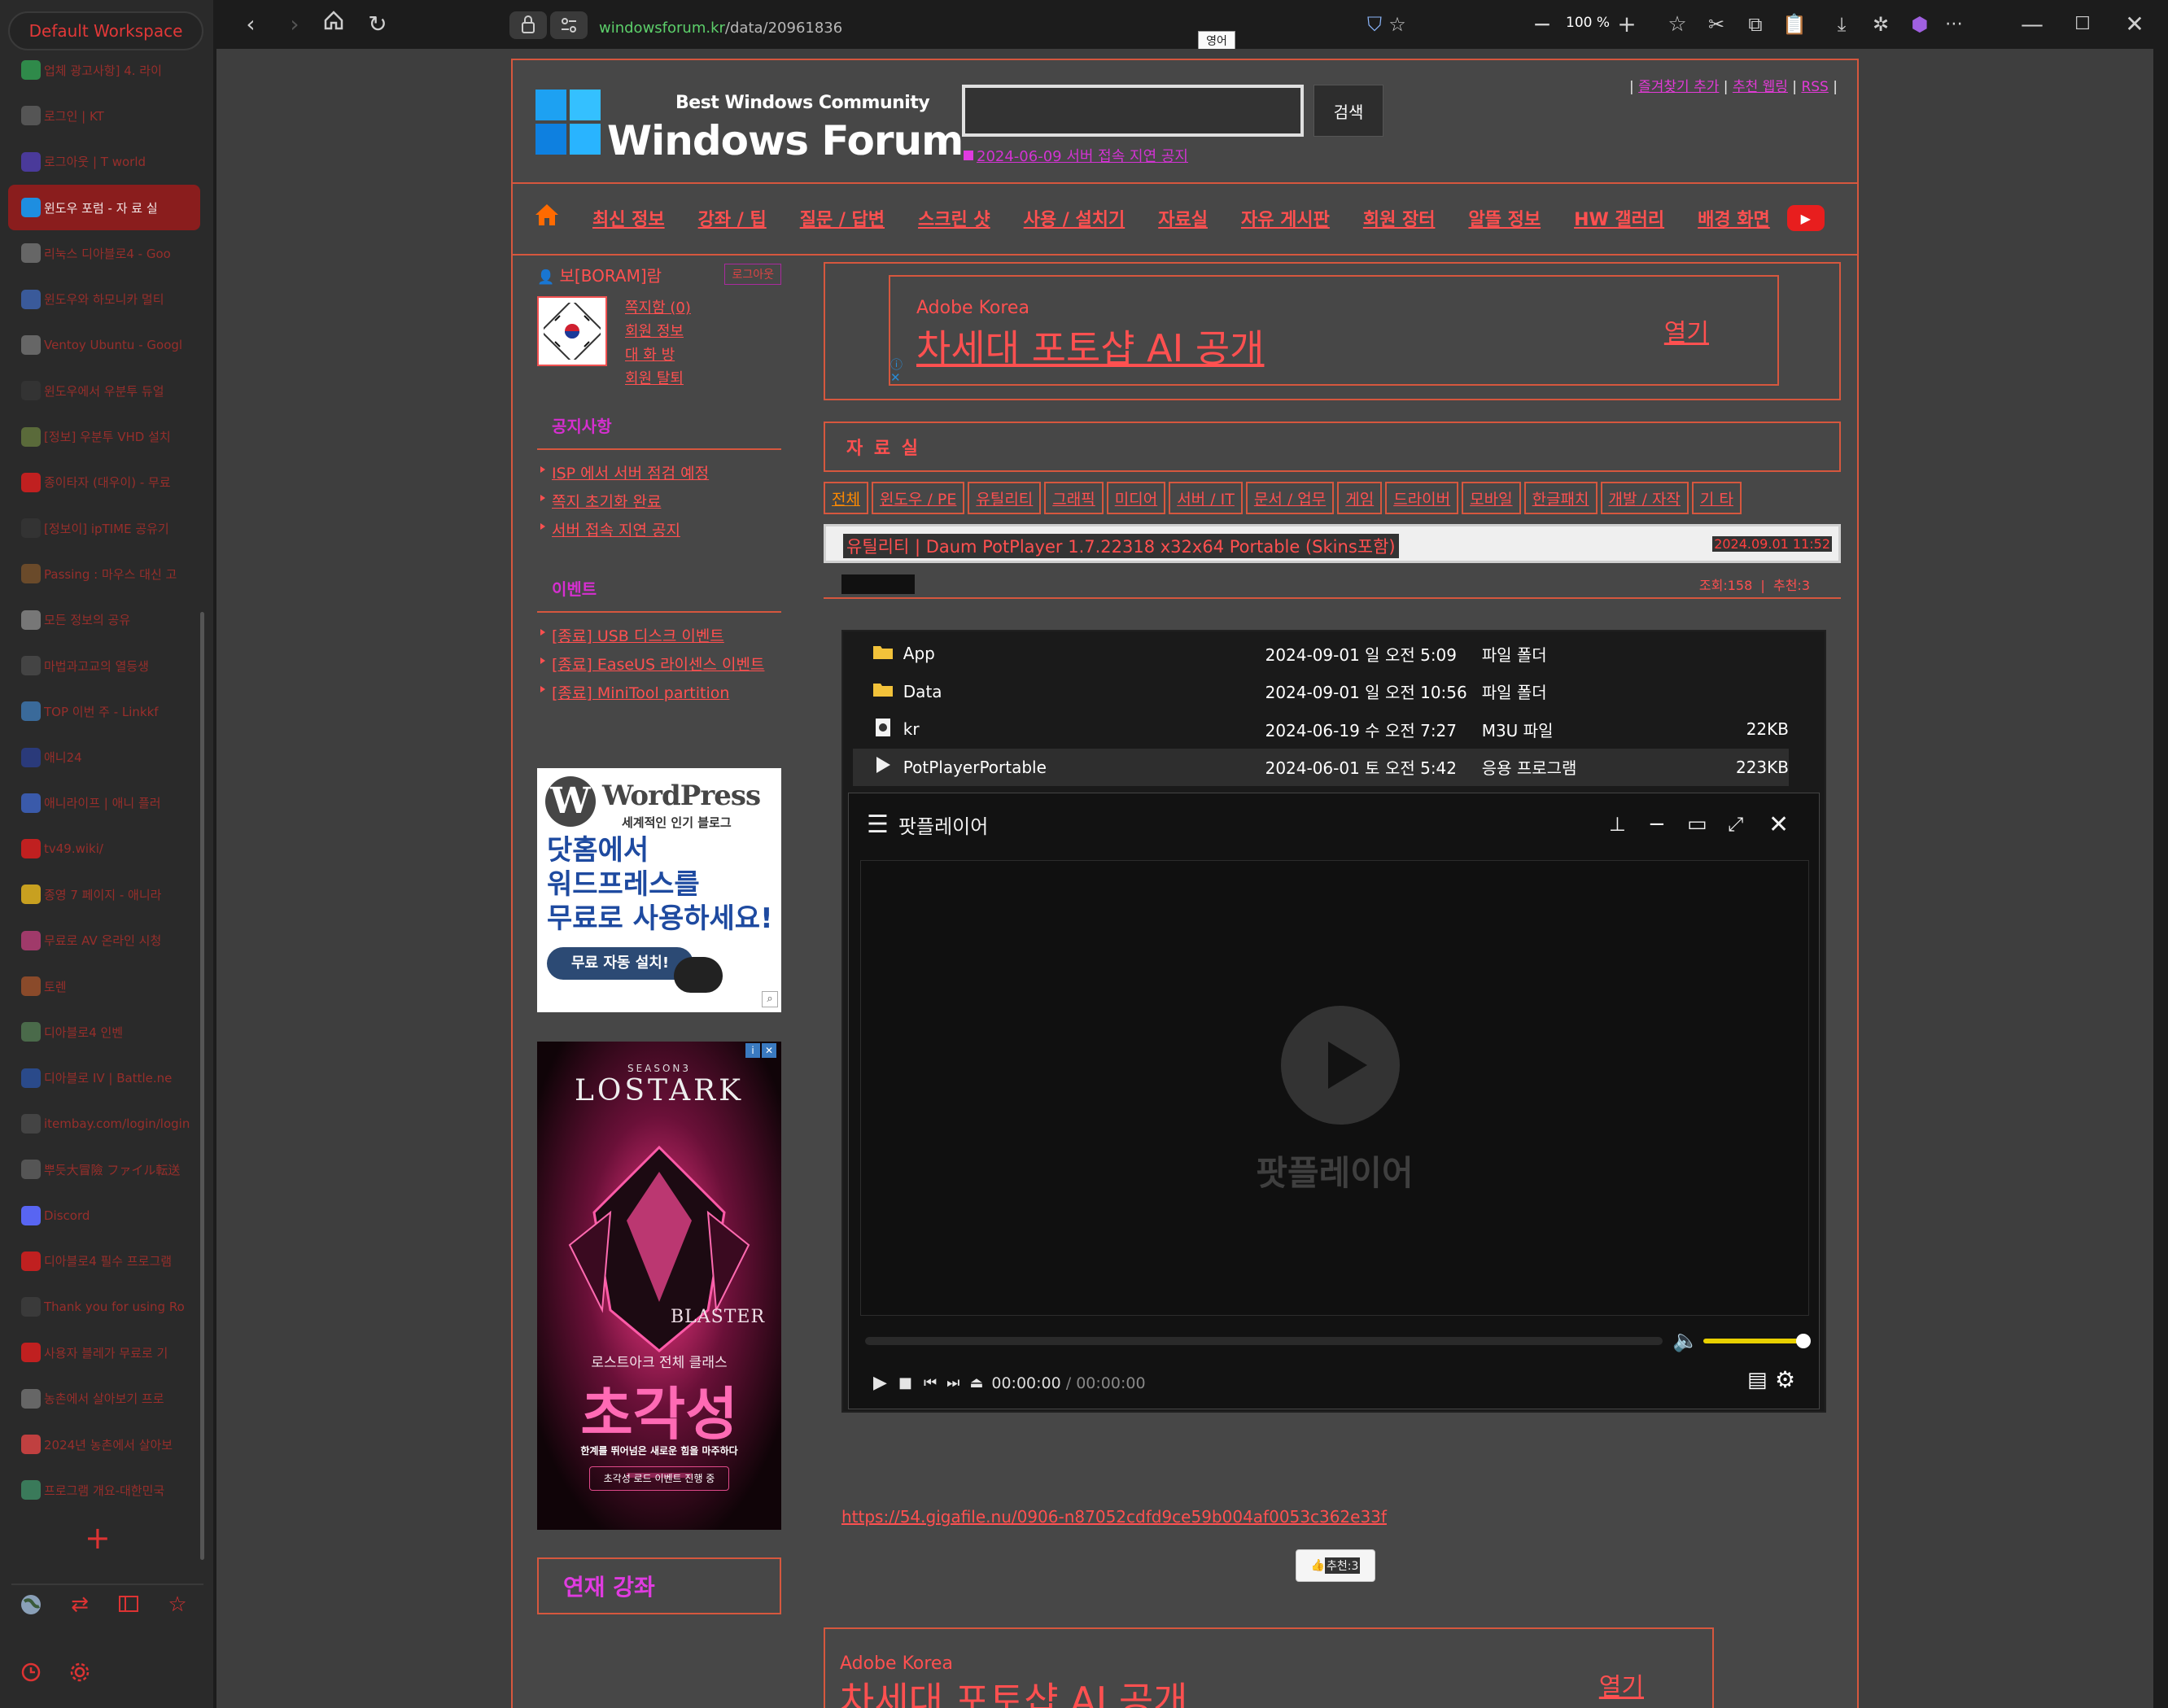  Describe the element at coordinates (1542, 24) in the screenshot. I see `zoom-out-icon: −` at that location.